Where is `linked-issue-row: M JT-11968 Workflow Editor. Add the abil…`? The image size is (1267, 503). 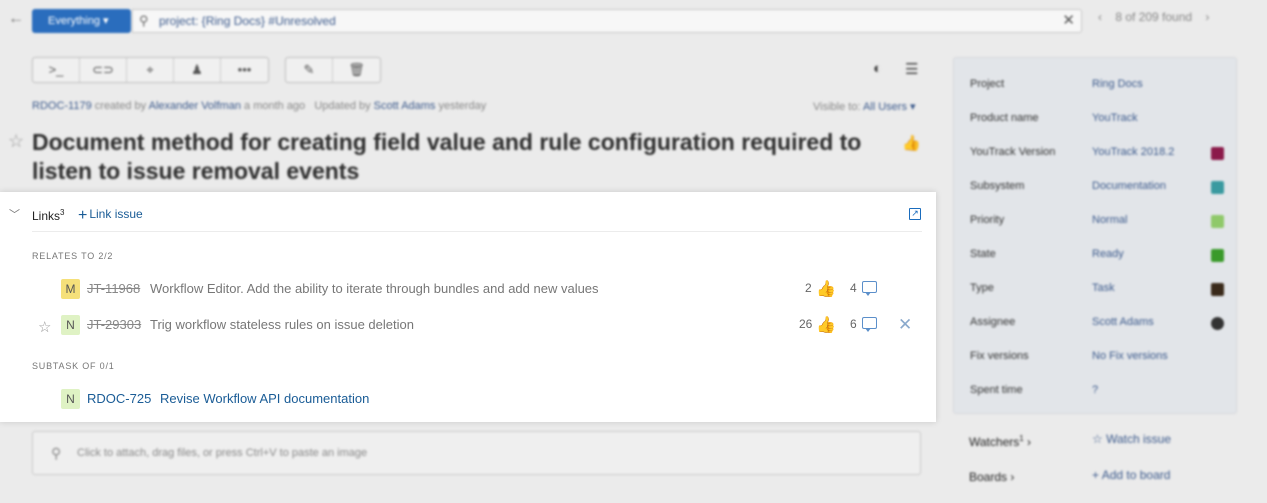 linked-issue-row: M JT-11968 Workflow Editor. Add the abil… is located at coordinates (468, 292).